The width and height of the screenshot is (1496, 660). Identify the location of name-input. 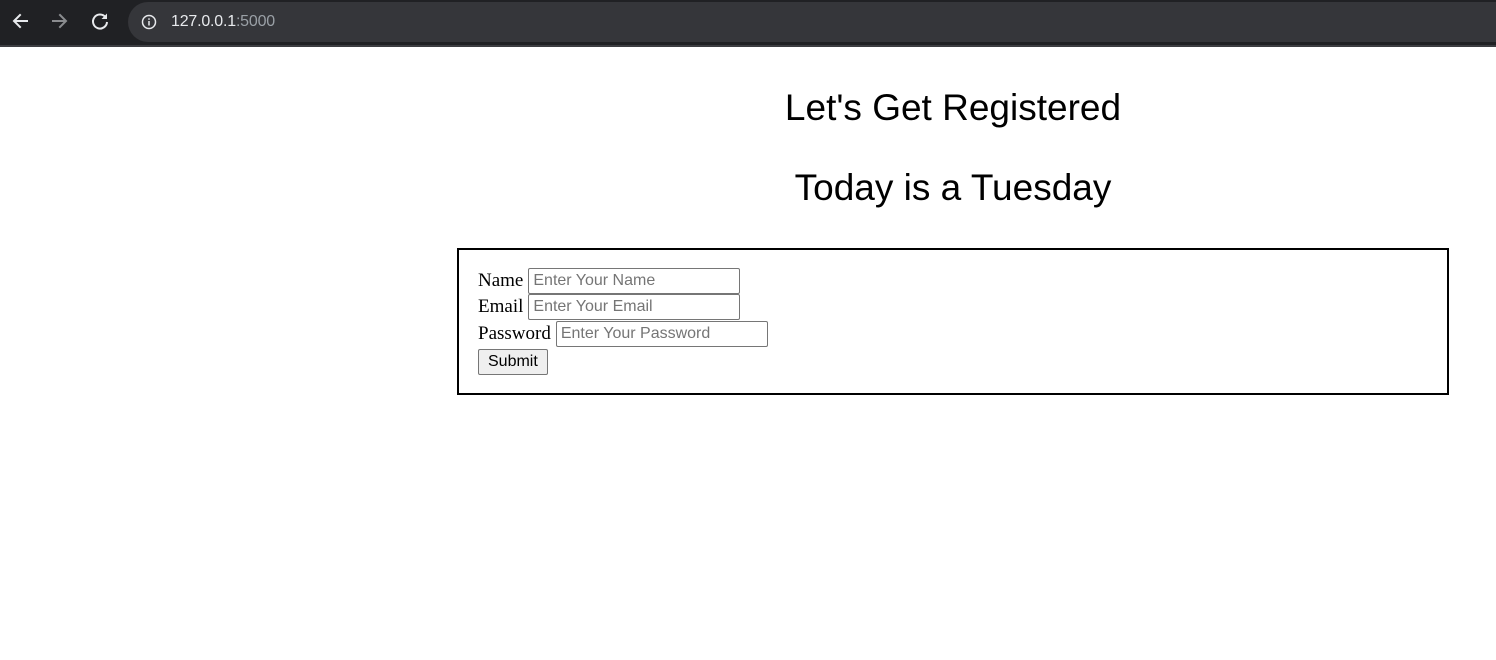
(634, 281).